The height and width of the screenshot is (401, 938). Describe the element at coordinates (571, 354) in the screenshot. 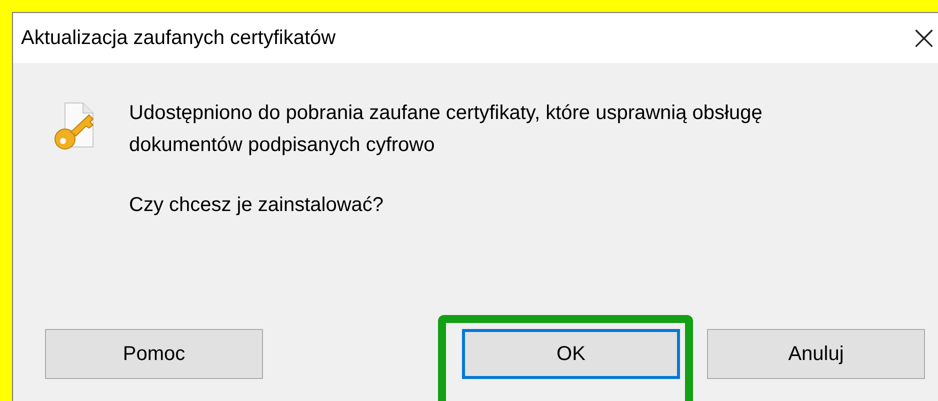

I see `dialog-button: OK` at that location.